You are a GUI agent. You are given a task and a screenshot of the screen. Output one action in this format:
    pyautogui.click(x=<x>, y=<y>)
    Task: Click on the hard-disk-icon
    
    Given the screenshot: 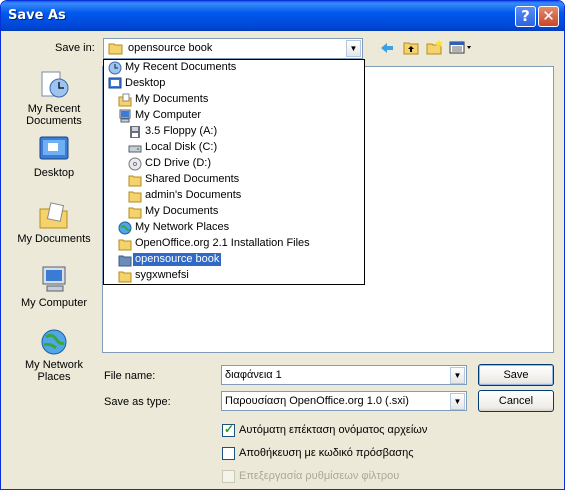 What is the action you would take?
    pyautogui.click(x=135, y=149)
    